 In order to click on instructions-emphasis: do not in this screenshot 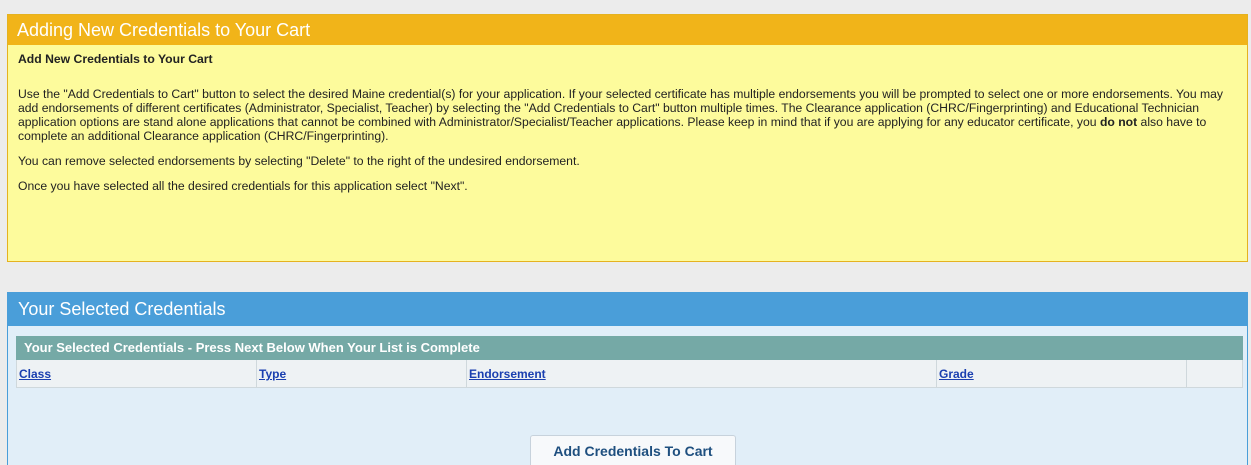, I will do `click(1118, 122)`.